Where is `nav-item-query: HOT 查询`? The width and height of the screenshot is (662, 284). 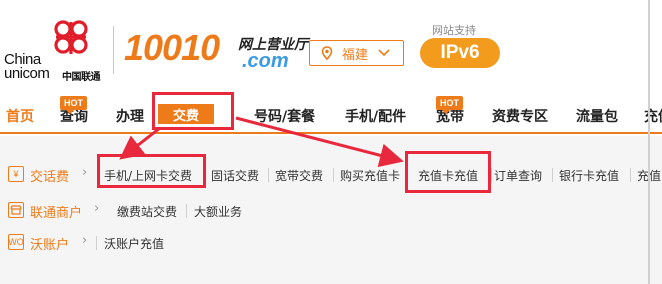 nav-item-query: HOT 查询 is located at coordinates (74, 111).